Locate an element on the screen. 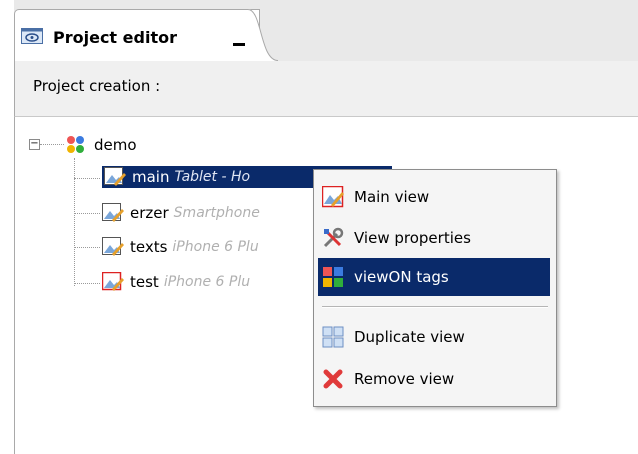  duplicate-icon is located at coordinates (333, 337).